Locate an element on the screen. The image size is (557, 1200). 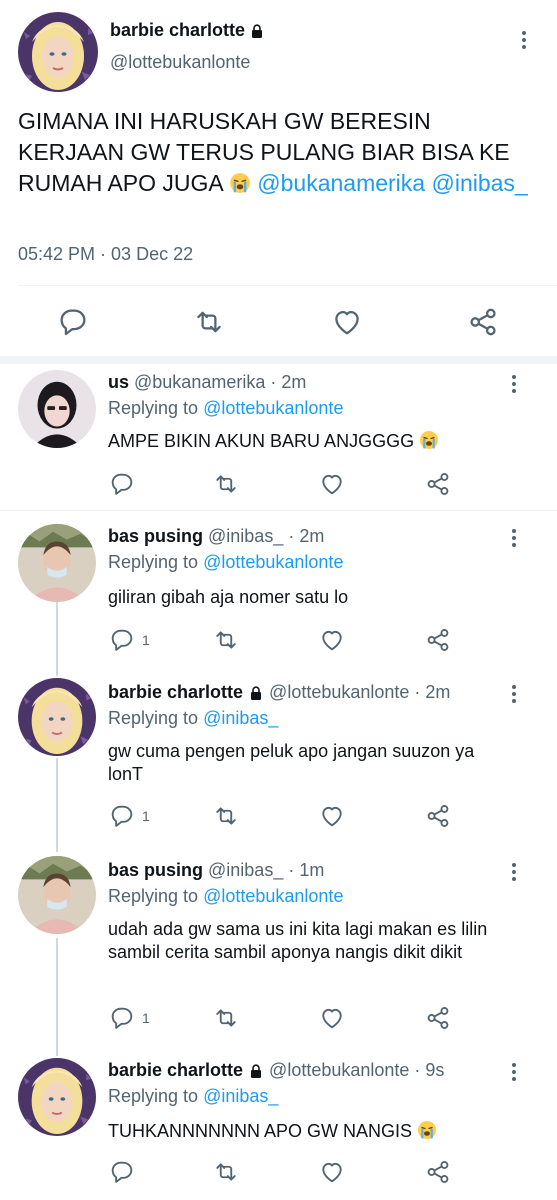
author-handle: @bukanamerika is located at coordinates (199, 382).